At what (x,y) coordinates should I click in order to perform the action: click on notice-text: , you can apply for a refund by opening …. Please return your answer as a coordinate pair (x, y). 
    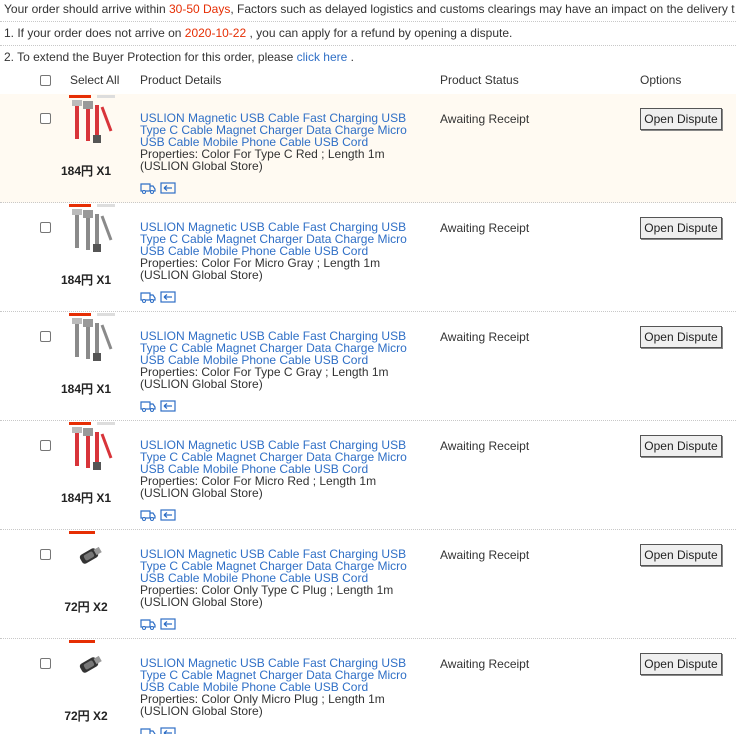
    Looking at the image, I should click on (379, 33).